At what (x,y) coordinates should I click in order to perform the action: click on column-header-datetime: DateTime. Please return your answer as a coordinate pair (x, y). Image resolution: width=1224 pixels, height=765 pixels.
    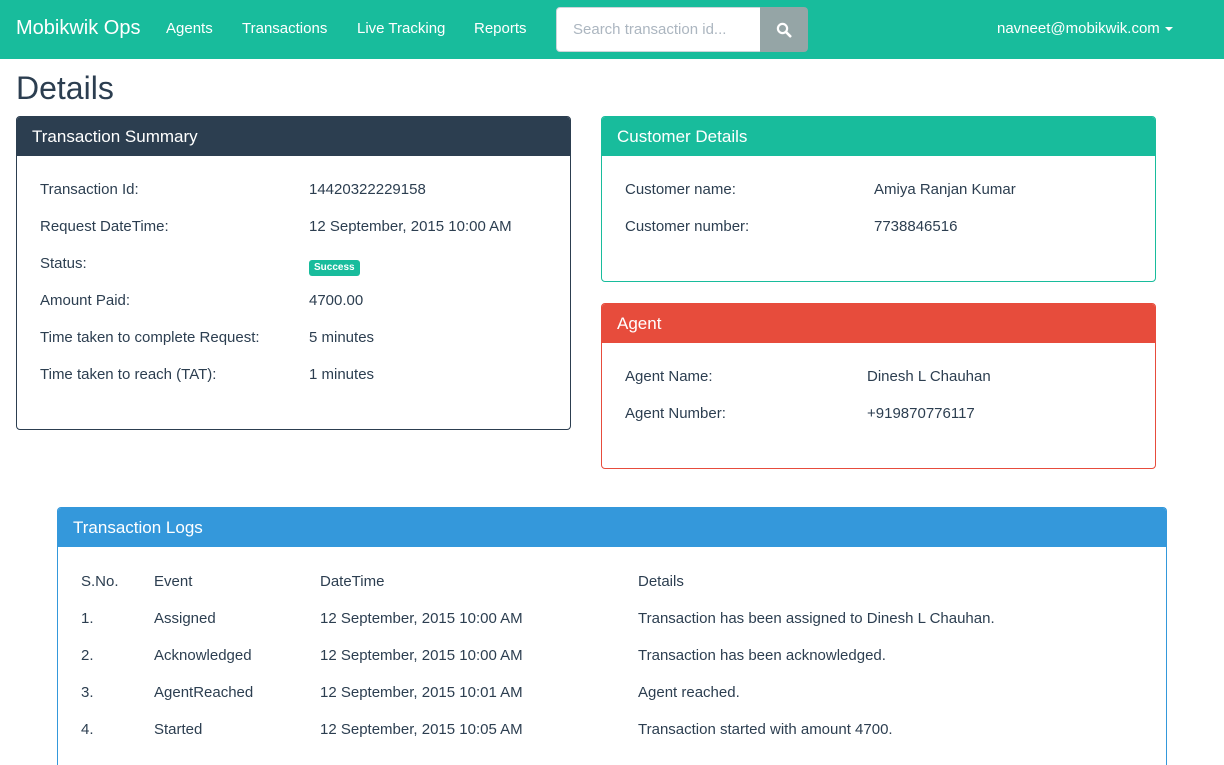
    Looking at the image, I should click on (352, 581).